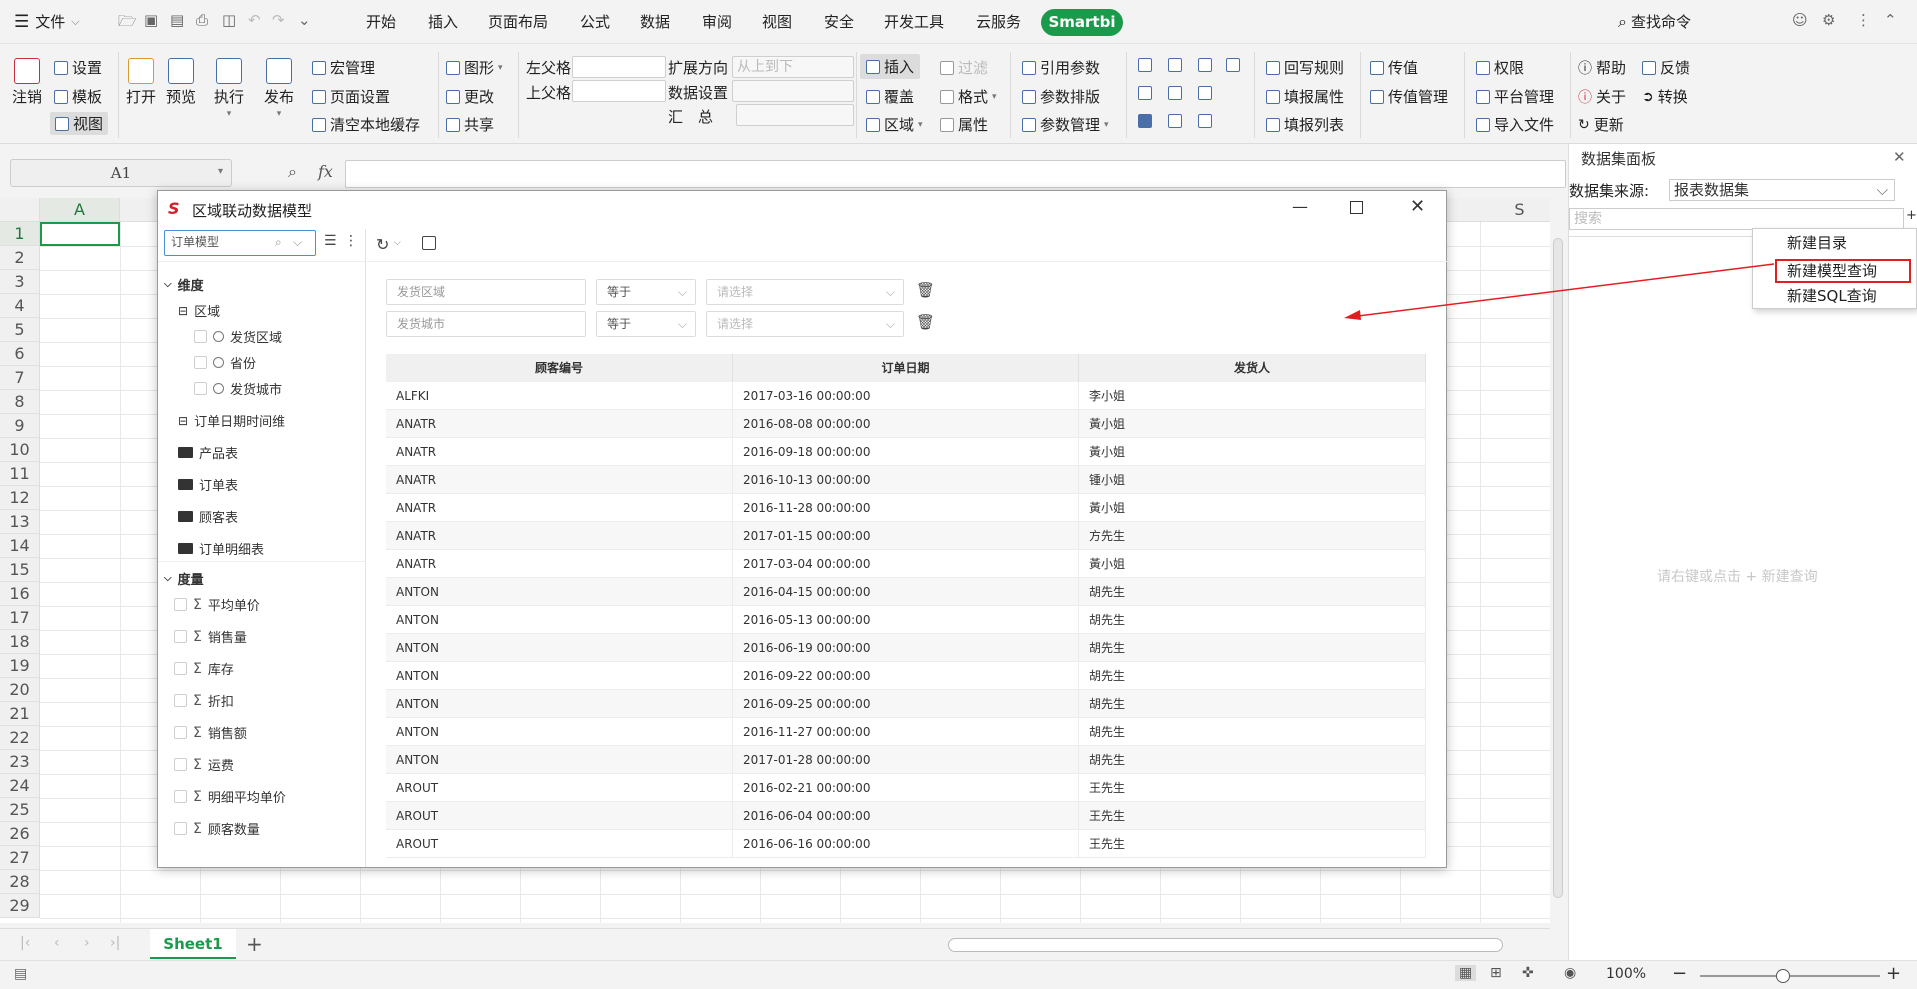  Describe the element at coordinates (20, 474) in the screenshot. I see `row-header: 11` at that location.